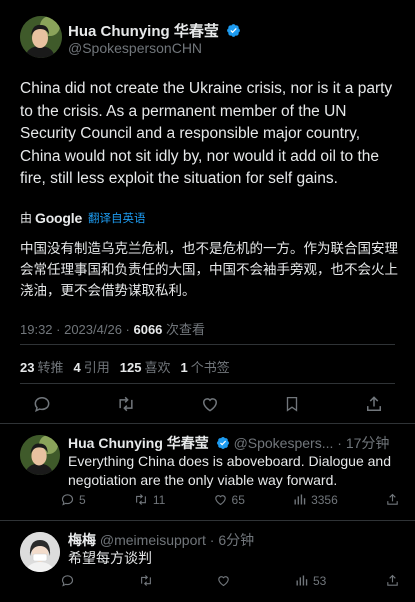 The image size is (415, 602). I want to click on quotes-label: 引用, so click(96, 367).